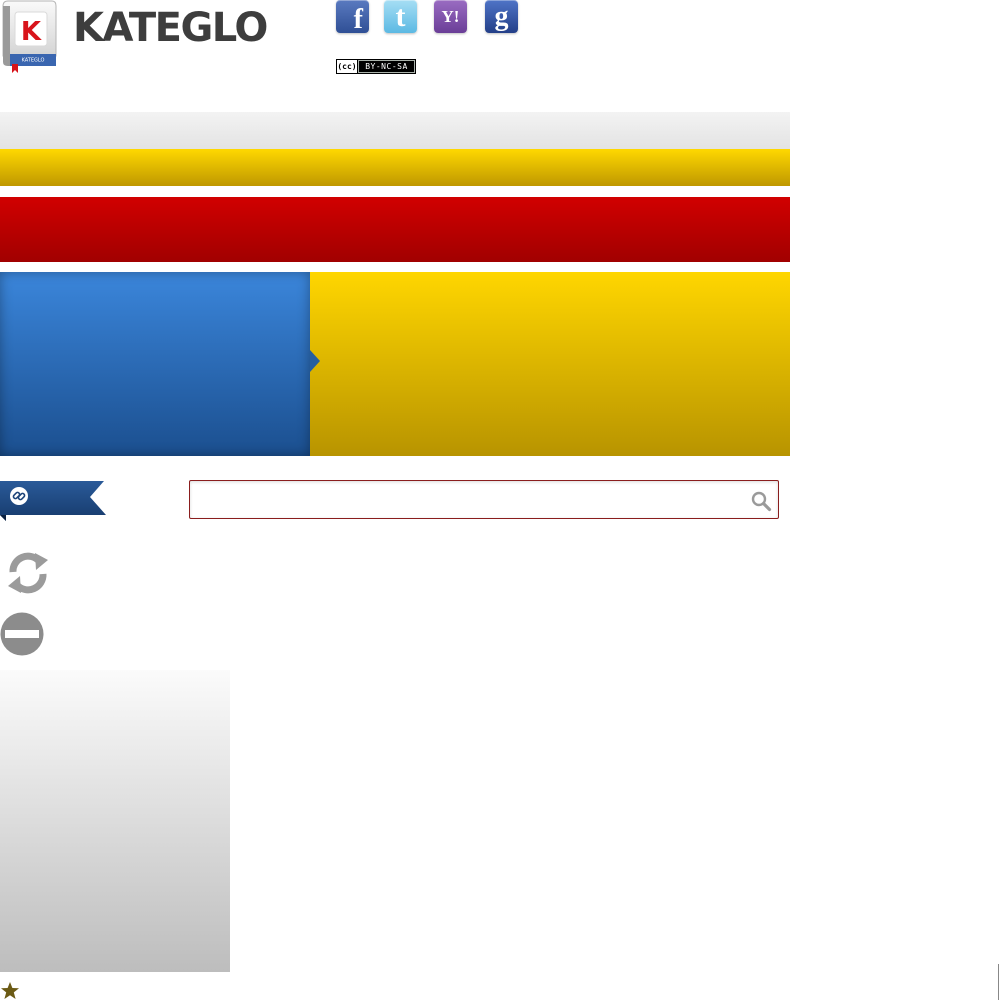 The image size is (1000, 1000). I want to click on cc-terms: BY-NC-SA, so click(386, 66).